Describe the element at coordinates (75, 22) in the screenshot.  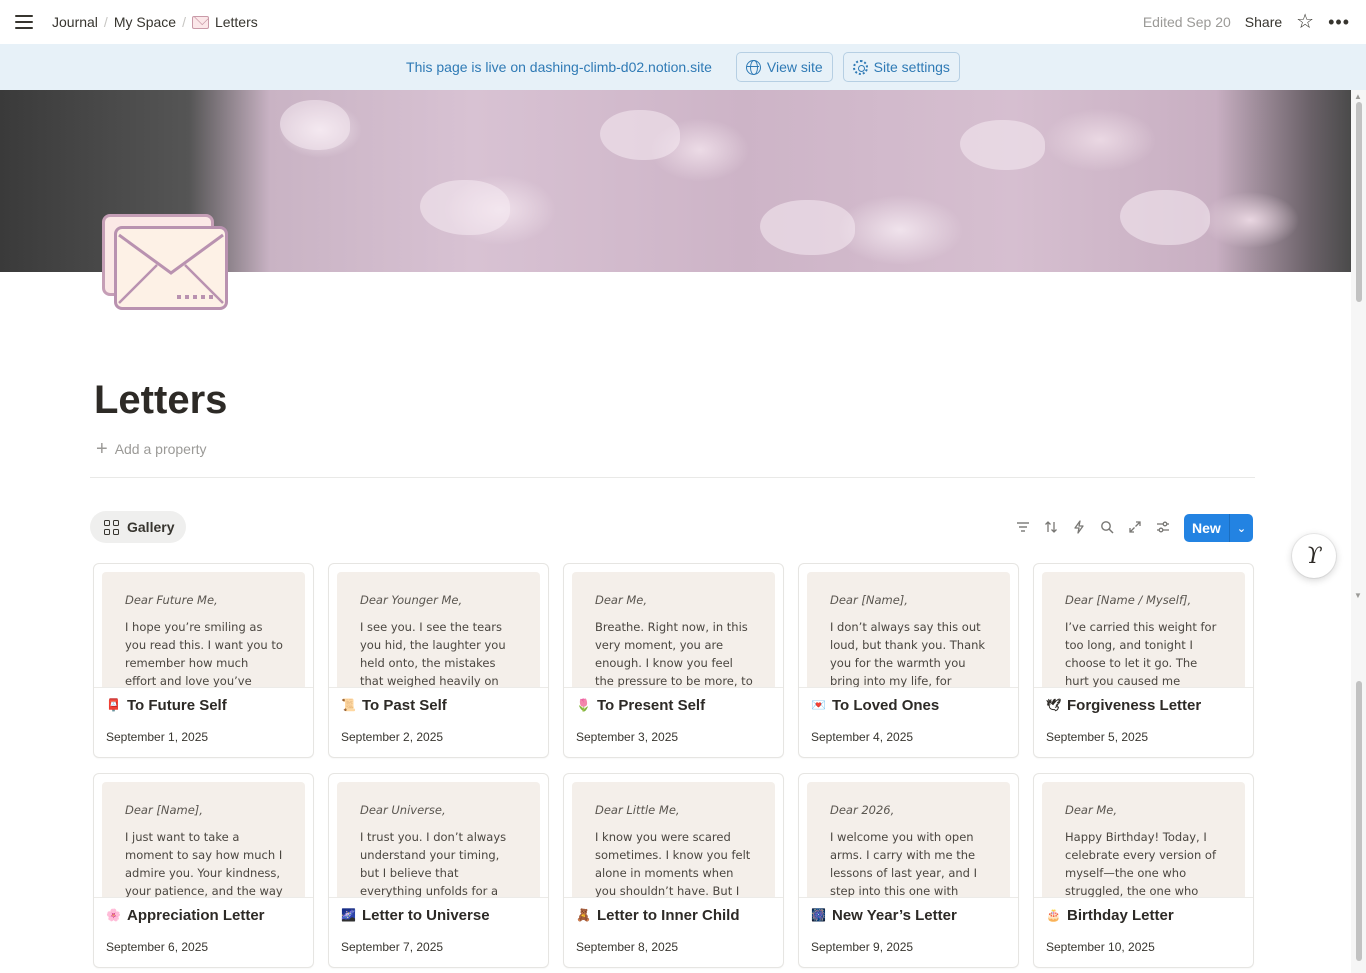
I see `breadcrumb-journal: Journal` at that location.